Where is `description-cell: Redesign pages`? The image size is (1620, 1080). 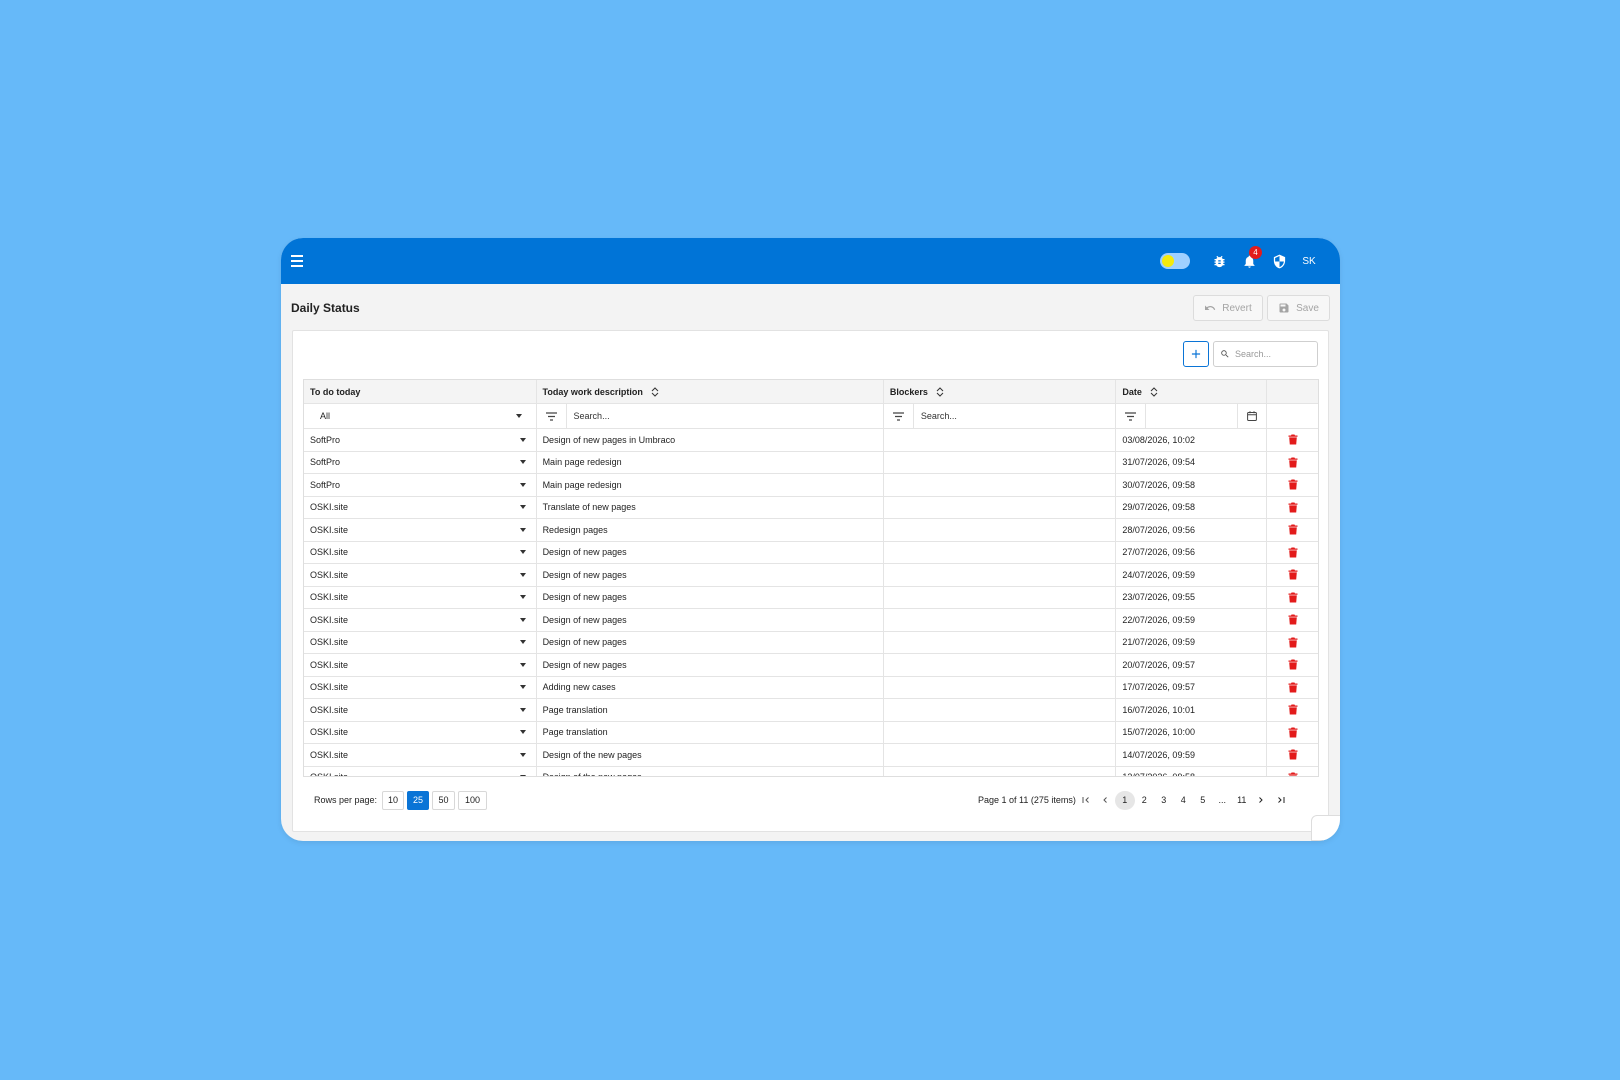
description-cell: Redesign pages is located at coordinates (710, 530).